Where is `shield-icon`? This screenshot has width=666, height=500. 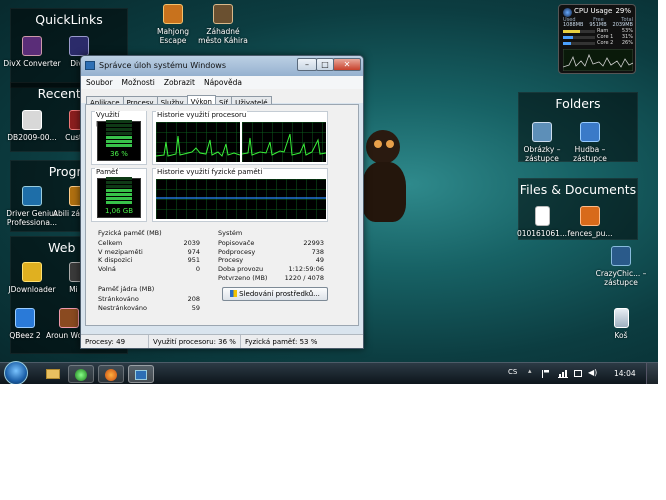 shield-icon is located at coordinates (234, 293).